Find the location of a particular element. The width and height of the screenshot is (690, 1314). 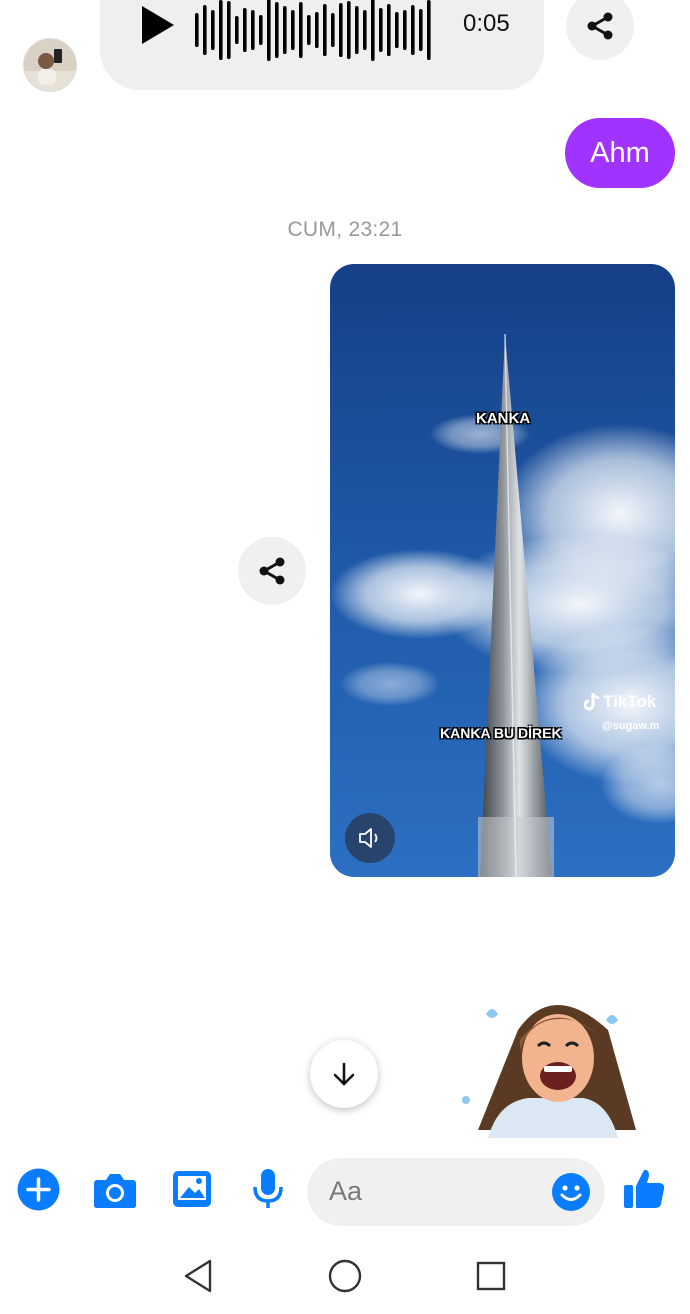

nav-recents-button is located at coordinates (491, 1276).